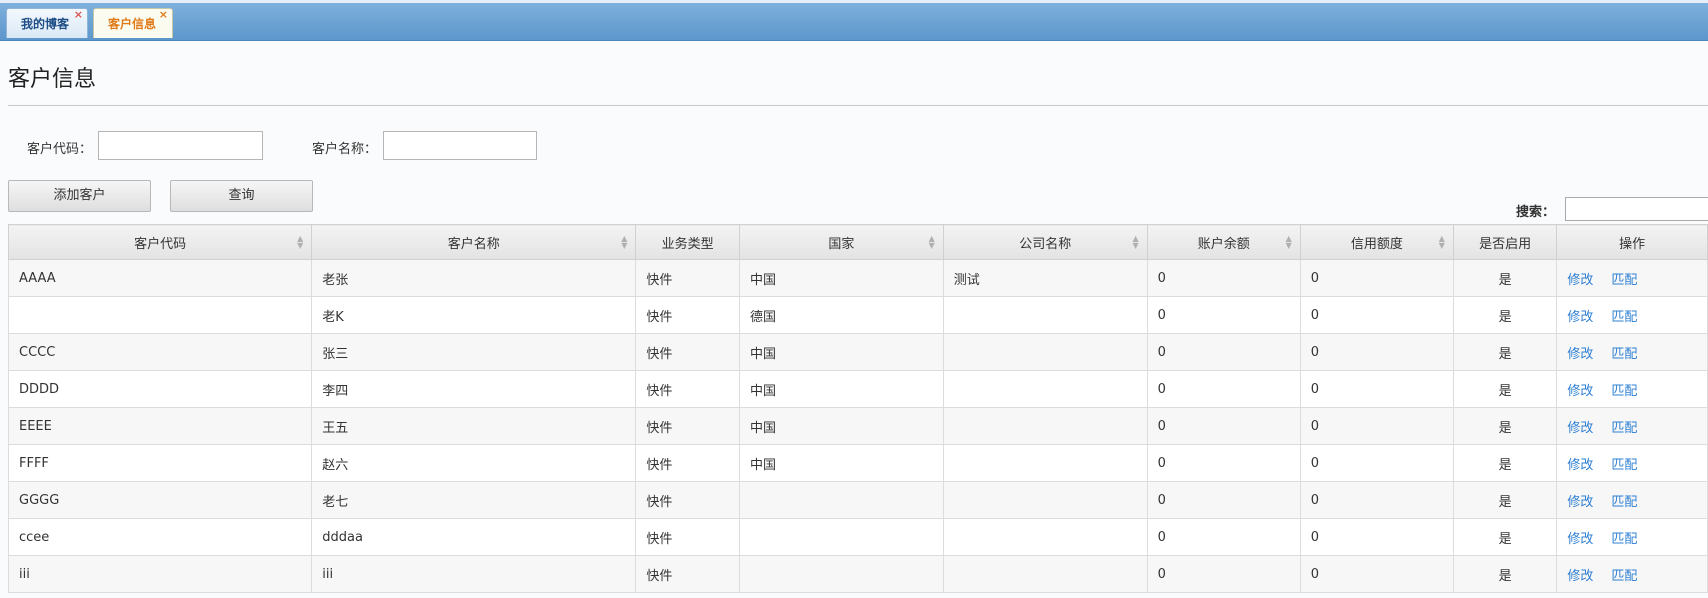 The width and height of the screenshot is (1708, 598). What do you see at coordinates (1636, 209) in the screenshot?
I see `search-input` at bounding box center [1636, 209].